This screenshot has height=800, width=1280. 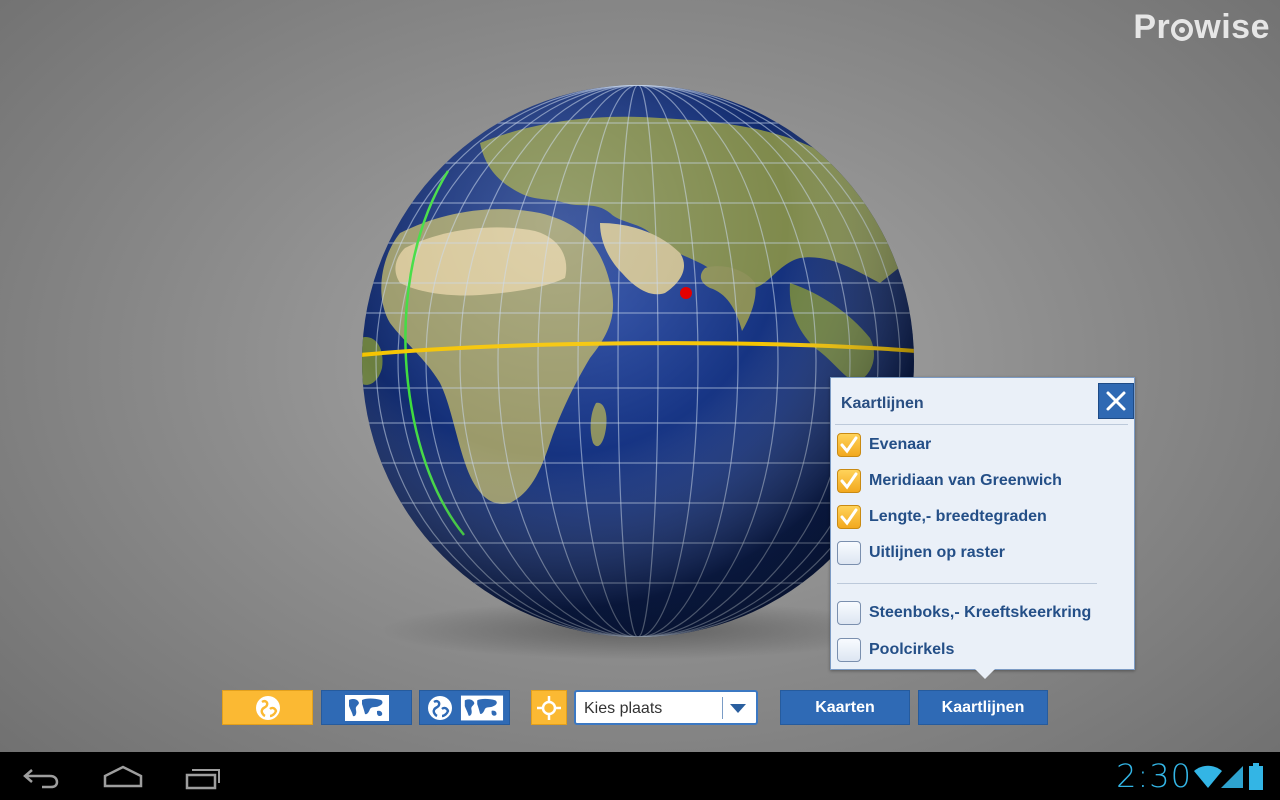 I want to click on option-keerkring: Steenboks,- Kreeftskeerkring, so click(x=964, y=613).